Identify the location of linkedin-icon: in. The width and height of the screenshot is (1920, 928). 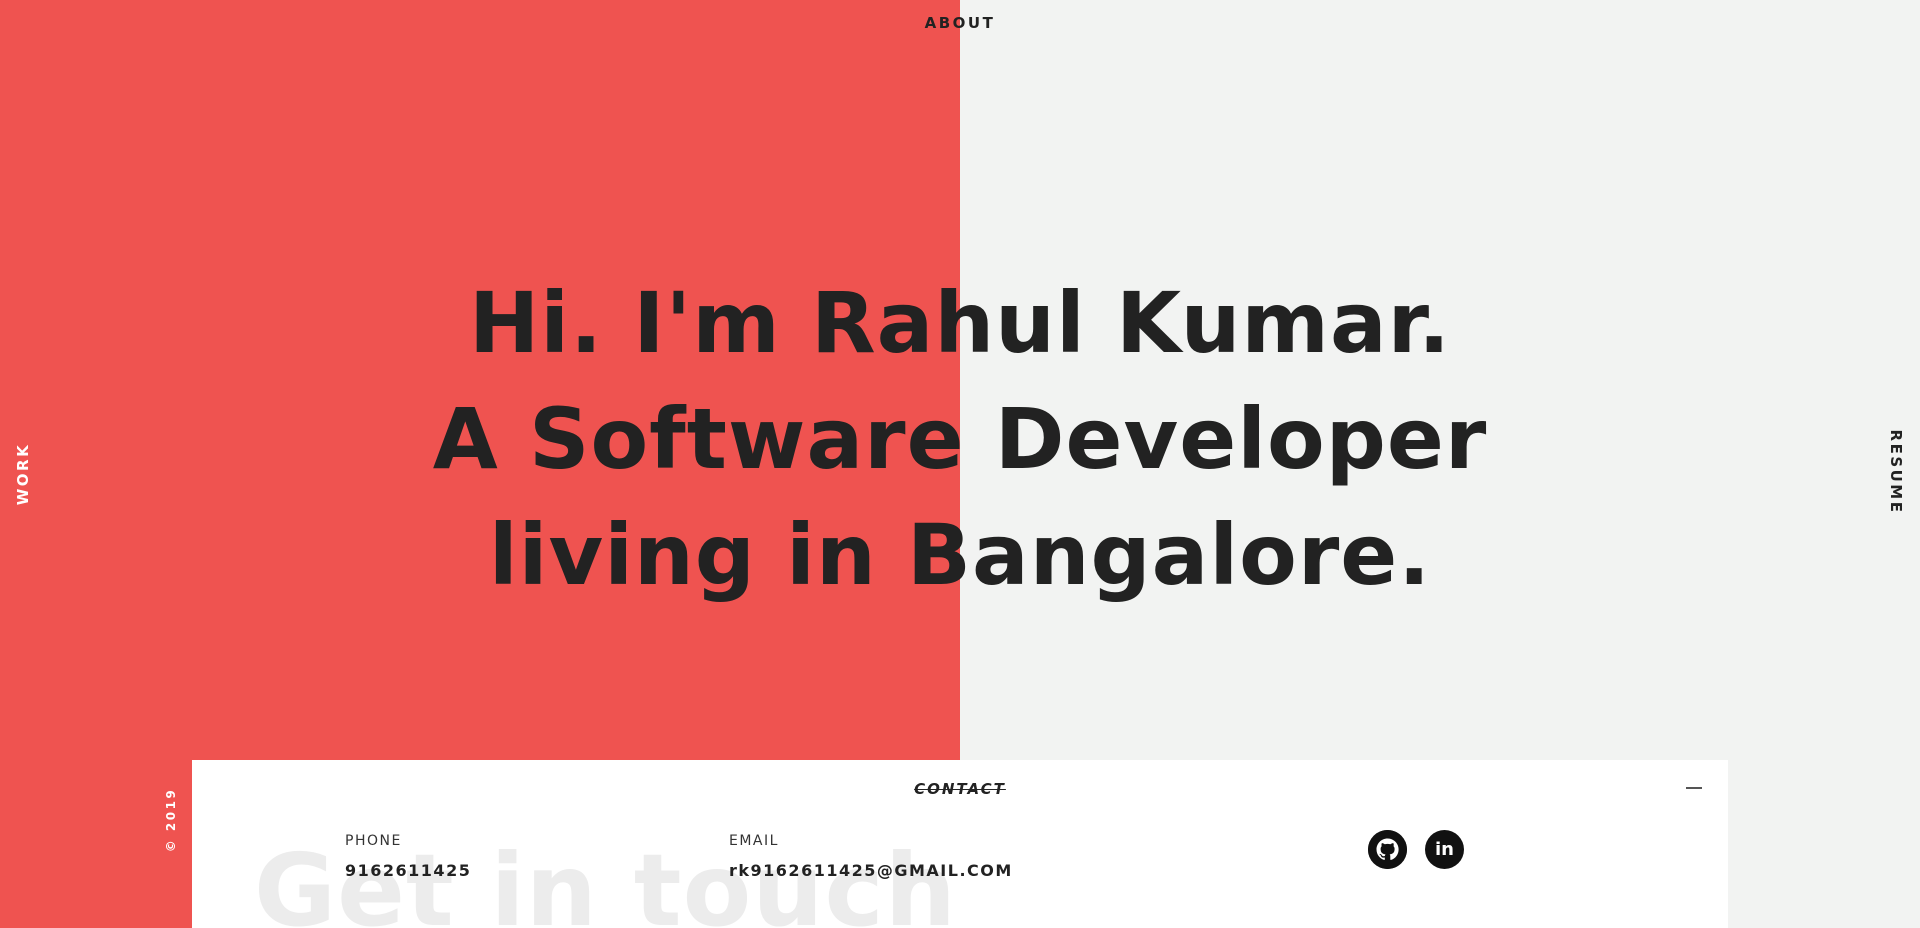
(1444, 849).